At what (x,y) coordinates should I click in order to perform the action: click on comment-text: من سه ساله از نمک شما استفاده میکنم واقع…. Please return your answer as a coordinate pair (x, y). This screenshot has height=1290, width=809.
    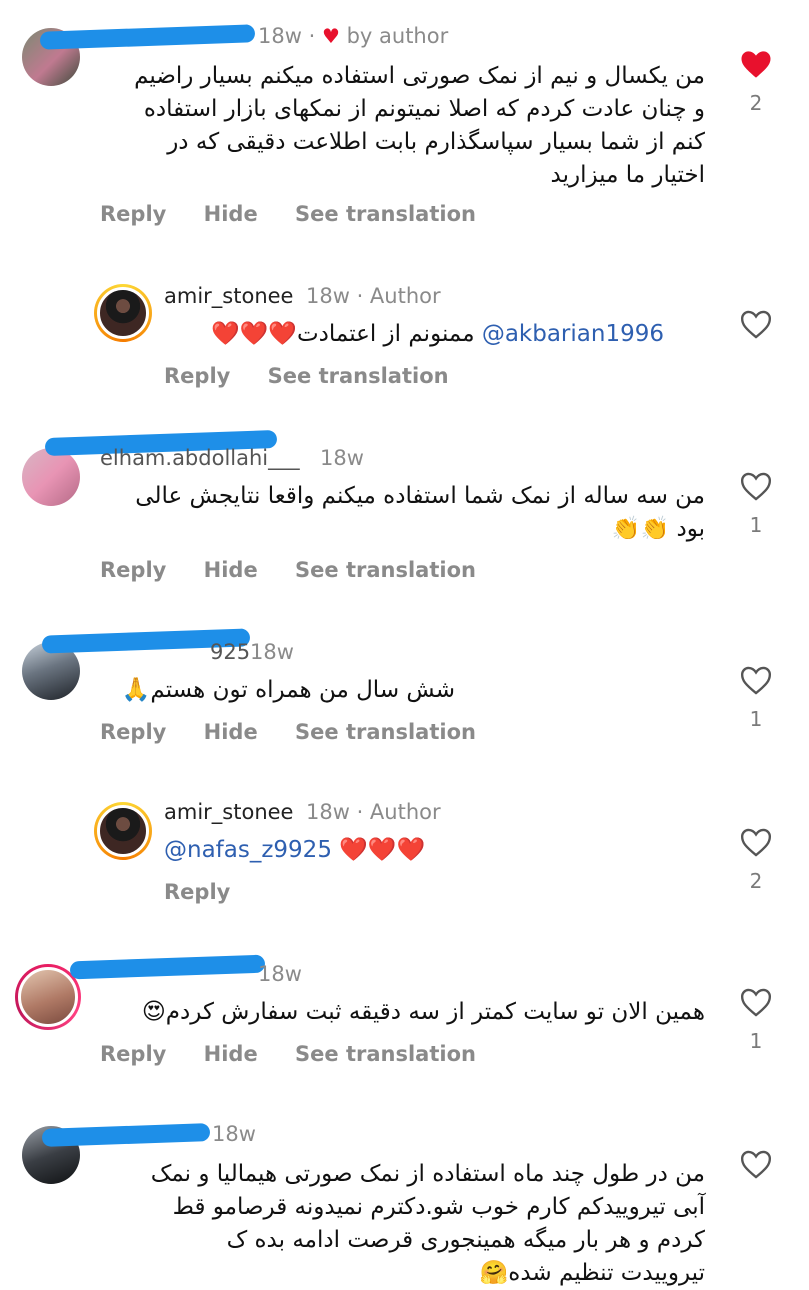
    Looking at the image, I should click on (420, 512).